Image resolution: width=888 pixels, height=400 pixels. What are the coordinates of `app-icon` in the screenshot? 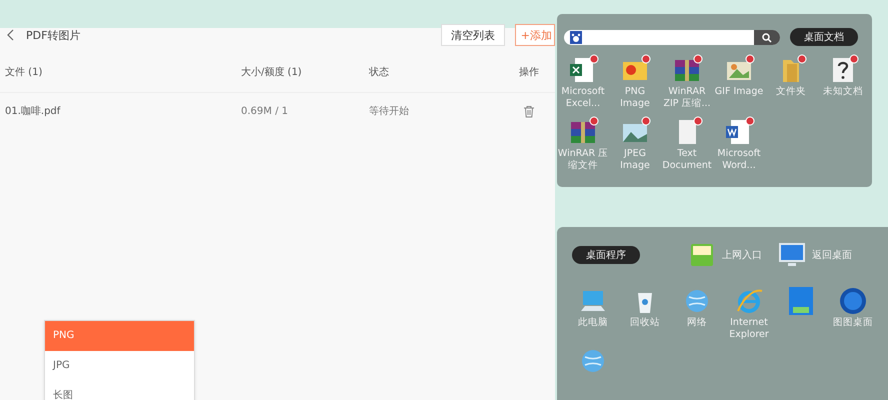 It's located at (853, 301).